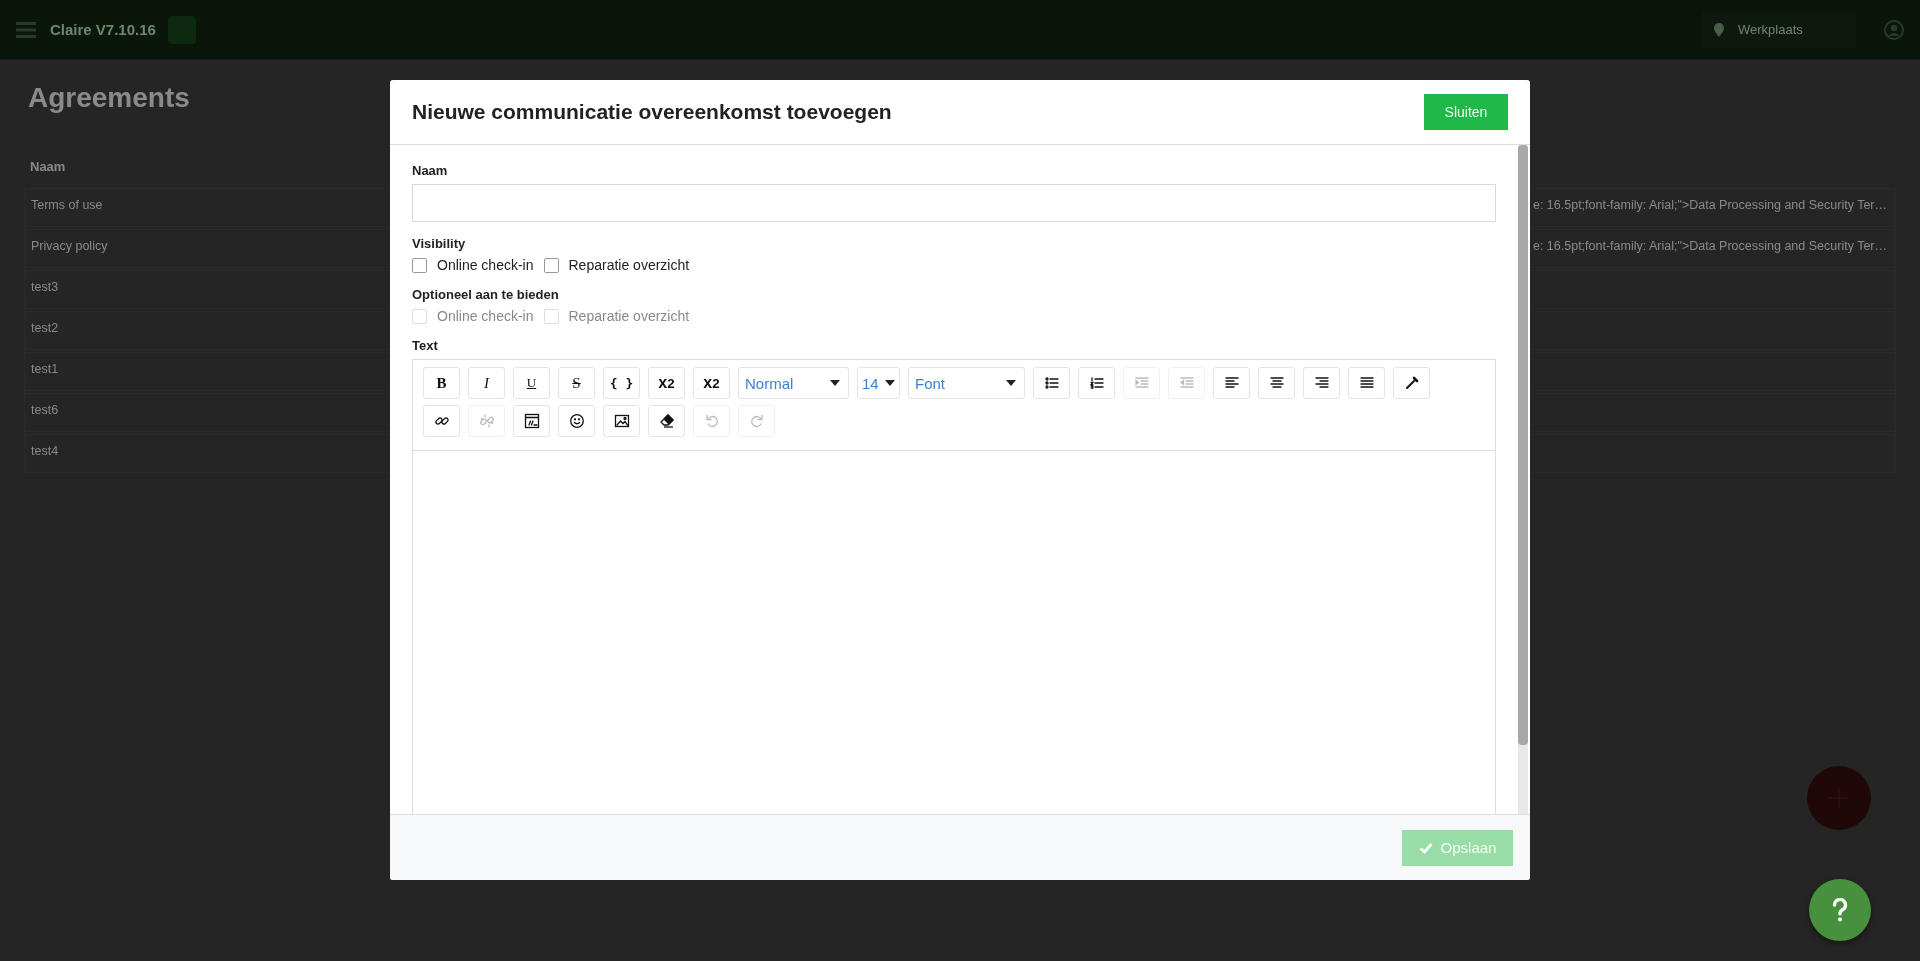 This screenshot has width=1920, height=961. What do you see at coordinates (1186, 383) in the screenshot?
I see `outdent-icon` at bounding box center [1186, 383].